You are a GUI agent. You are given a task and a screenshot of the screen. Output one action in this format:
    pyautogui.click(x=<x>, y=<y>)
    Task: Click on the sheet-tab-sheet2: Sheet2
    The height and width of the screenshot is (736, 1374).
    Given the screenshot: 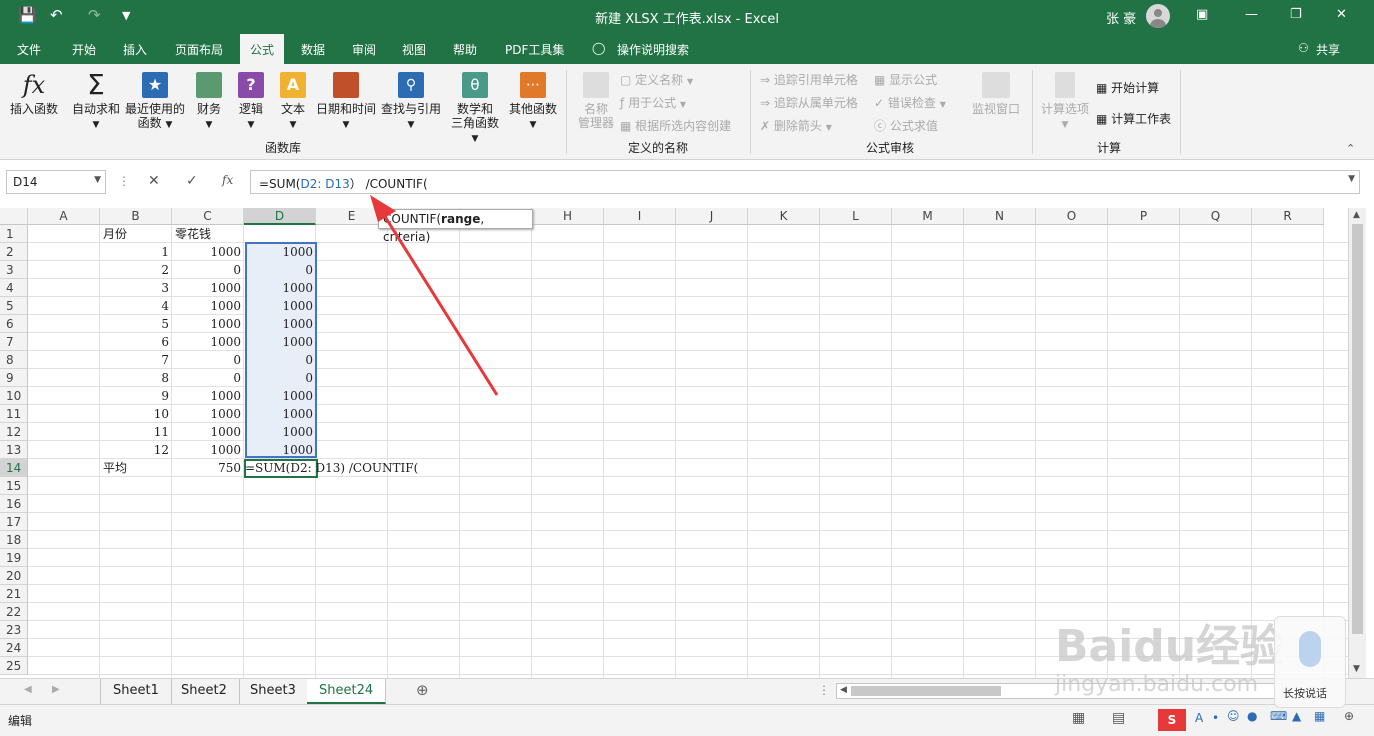 What is the action you would take?
    pyautogui.click(x=204, y=691)
    